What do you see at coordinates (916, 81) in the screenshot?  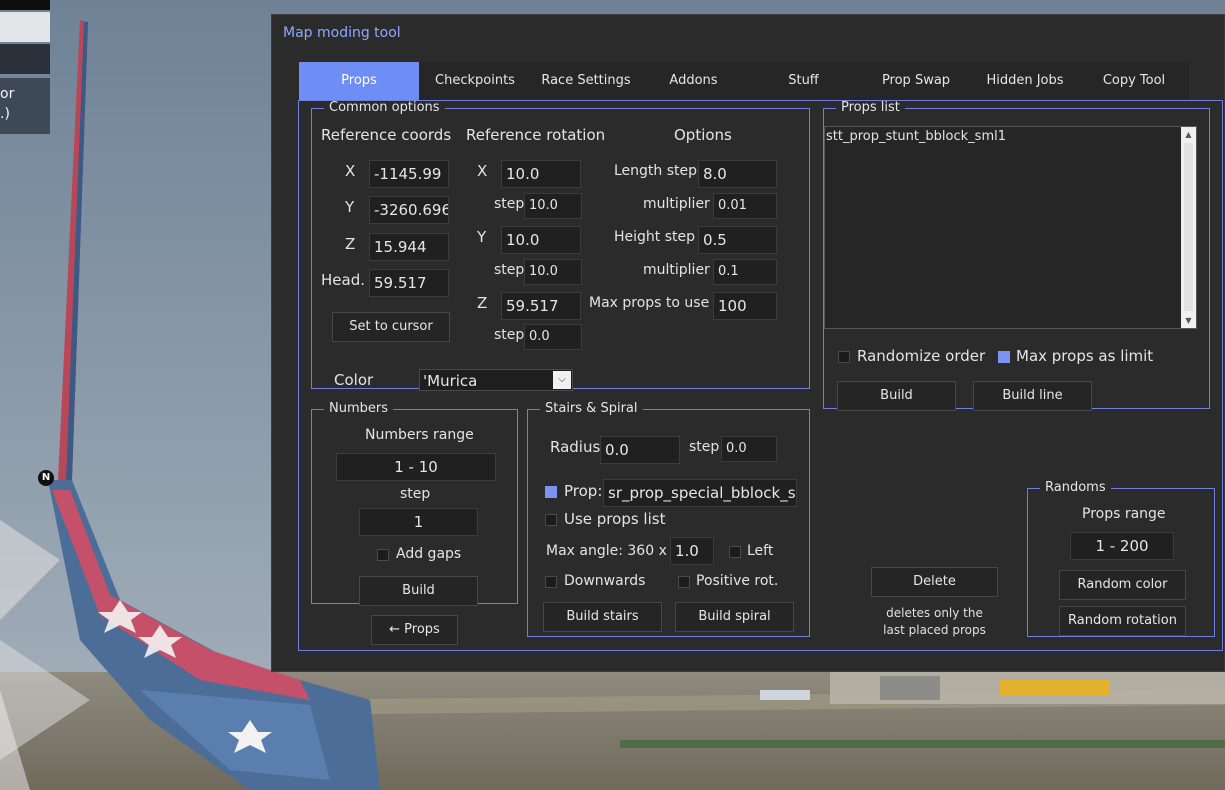 I see `tab-prop-swap: Prop Swap` at bounding box center [916, 81].